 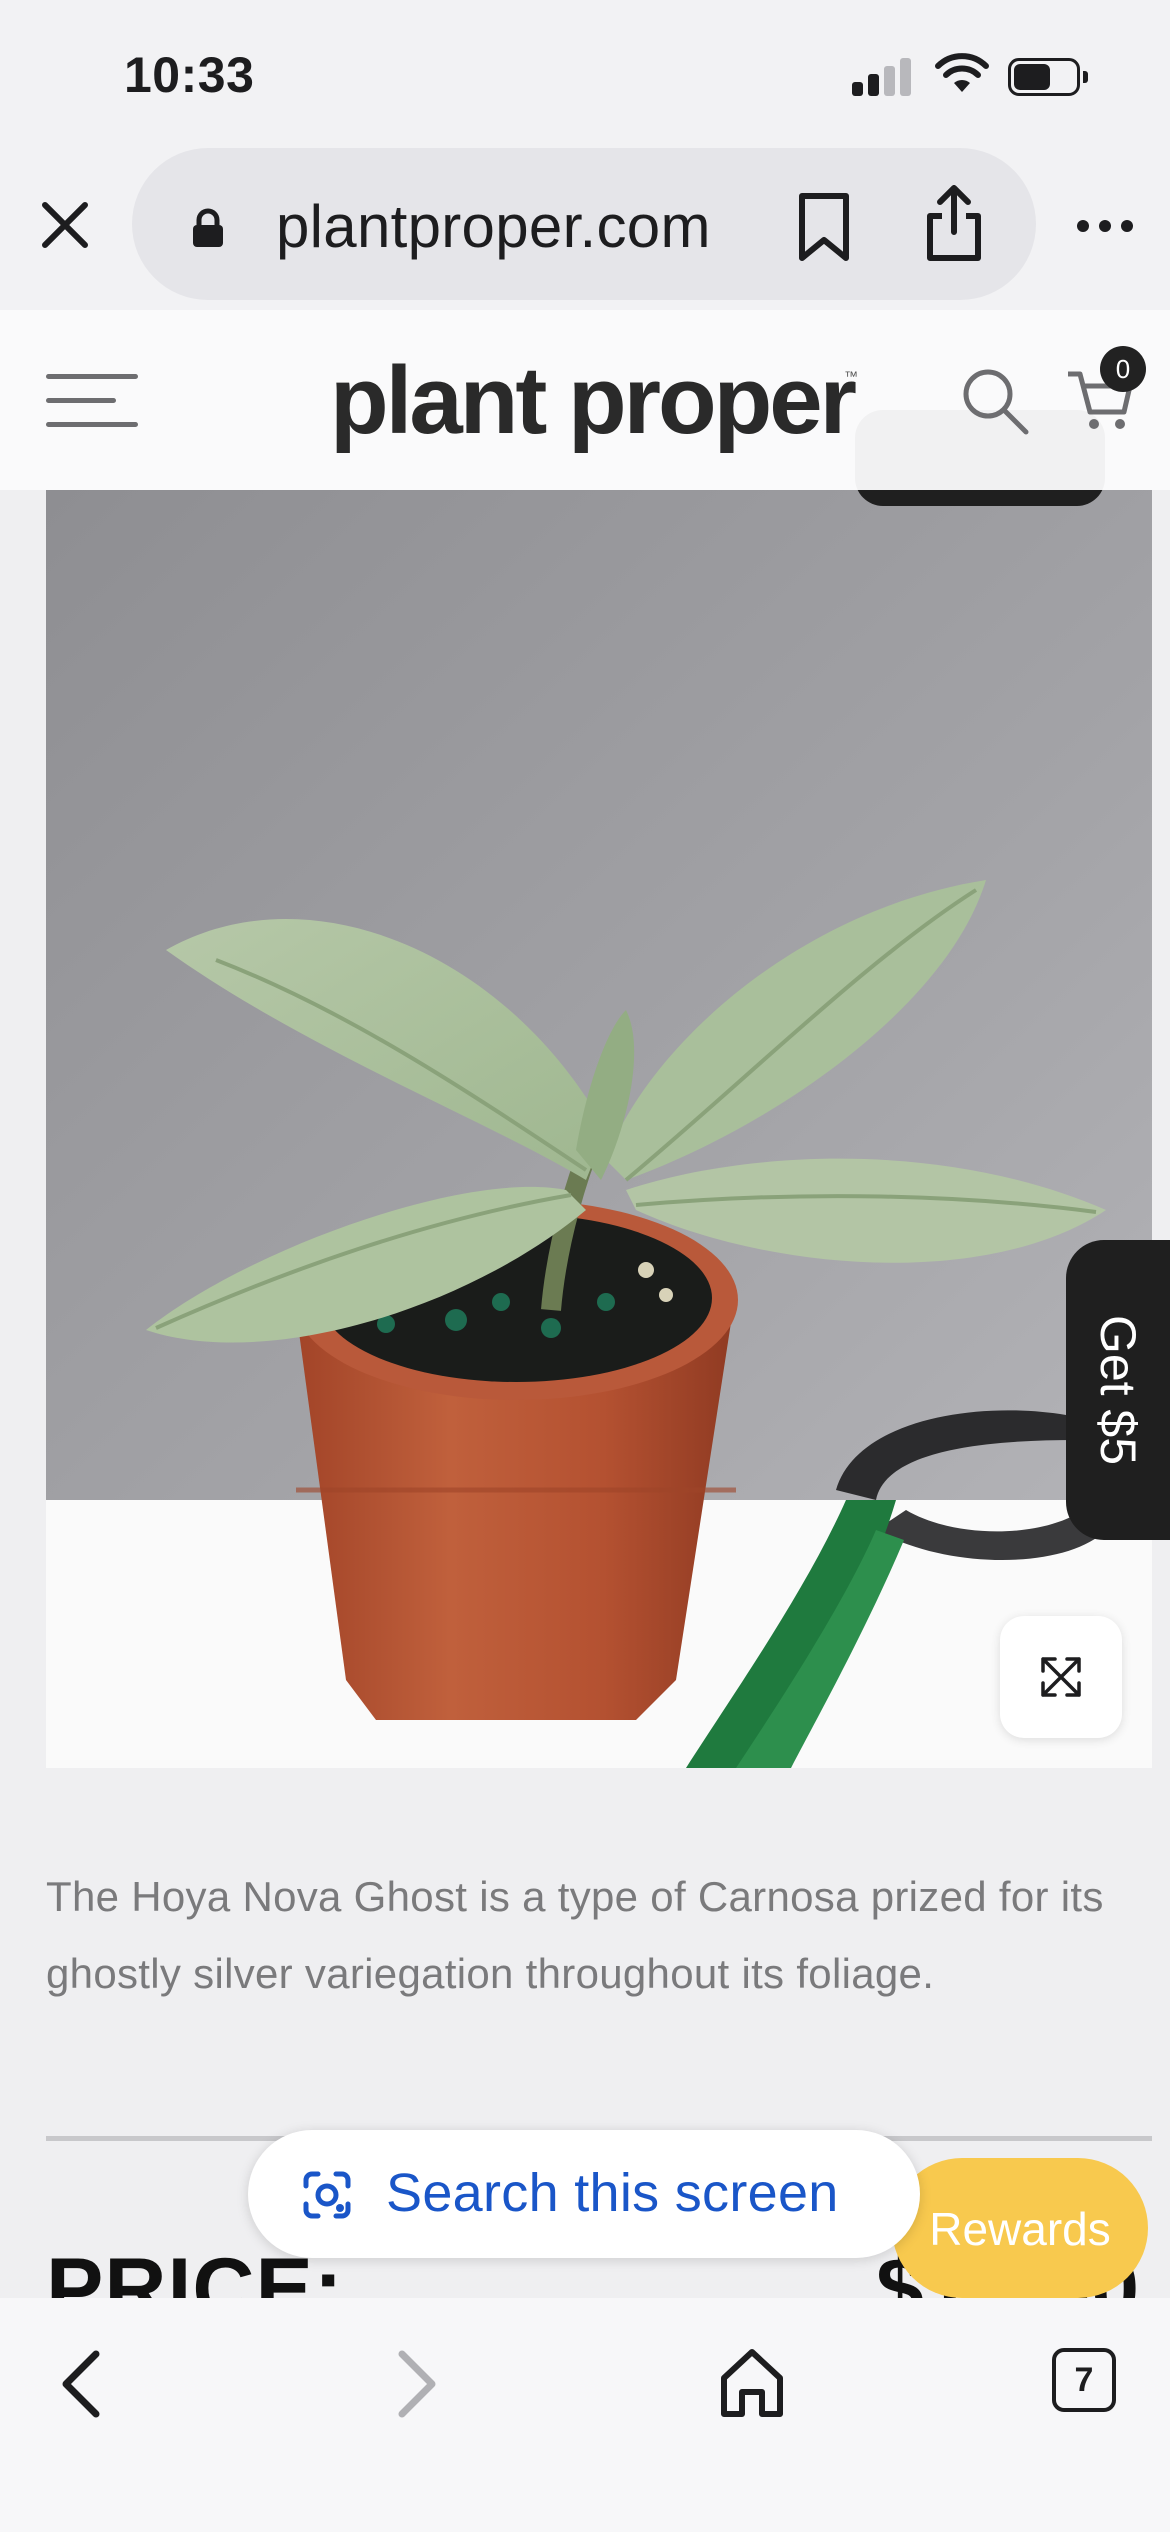 What do you see at coordinates (612, 2193) in the screenshot?
I see `search-this-screen-label: Search this screen` at bounding box center [612, 2193].